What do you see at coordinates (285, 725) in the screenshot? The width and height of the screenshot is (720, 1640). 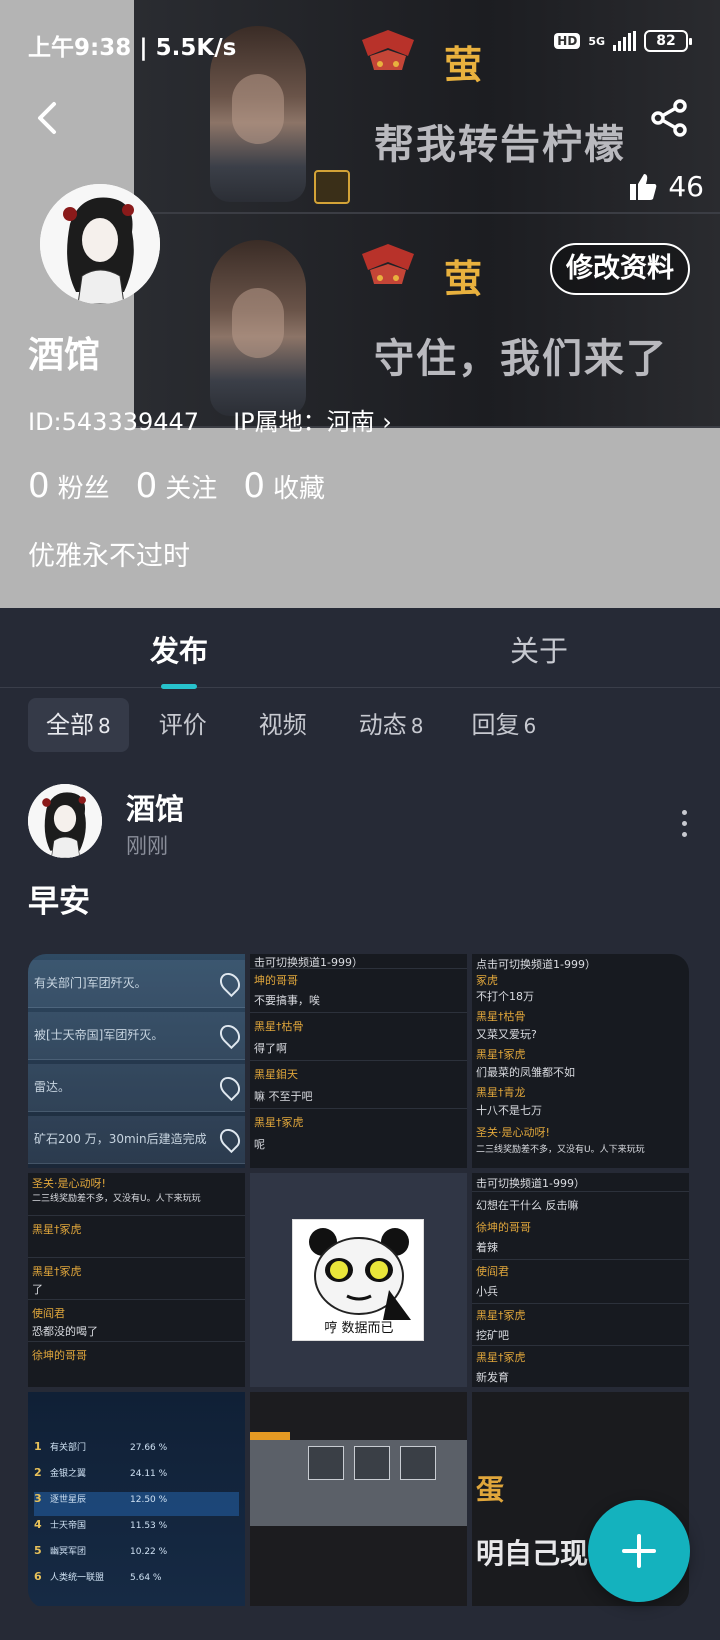 I see `filter-videos: 视频` at bounding box center [285, 725].